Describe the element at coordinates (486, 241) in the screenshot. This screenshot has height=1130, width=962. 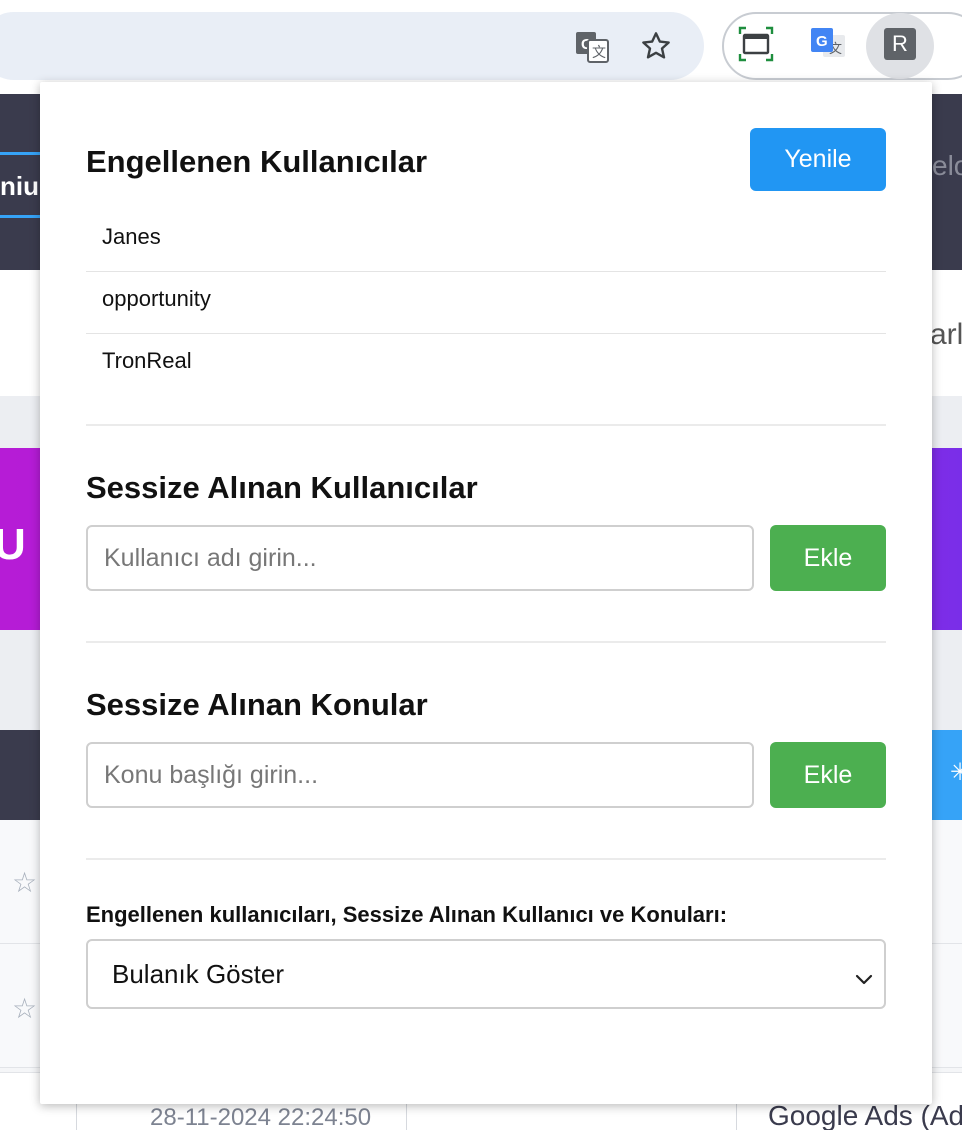
I see `blocked-user-item: Janes` at that location.